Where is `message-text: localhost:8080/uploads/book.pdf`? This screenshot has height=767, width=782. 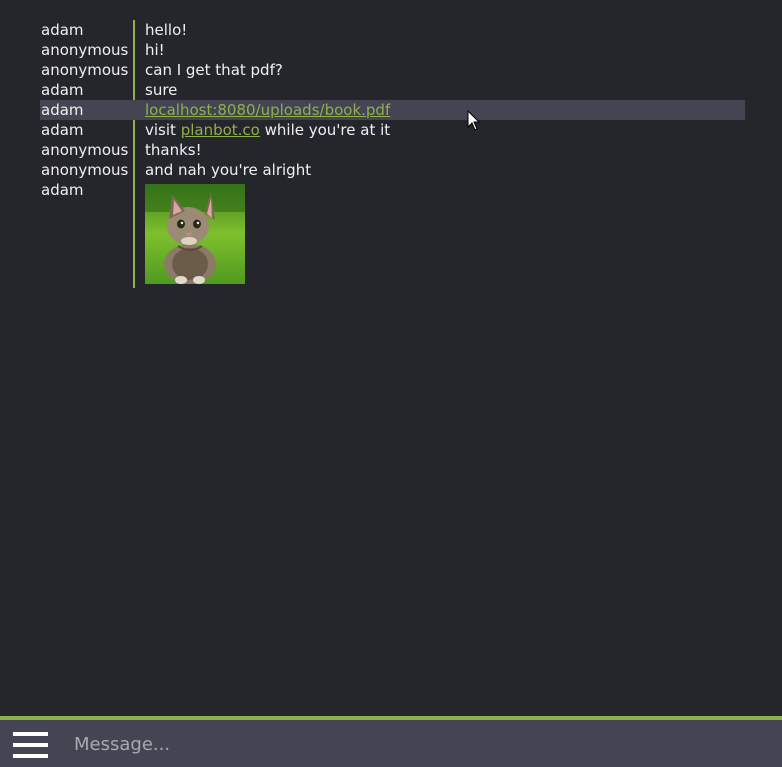 message-text: localhost:8080/uploads/book.pdf is located at coordinates (267, 110).